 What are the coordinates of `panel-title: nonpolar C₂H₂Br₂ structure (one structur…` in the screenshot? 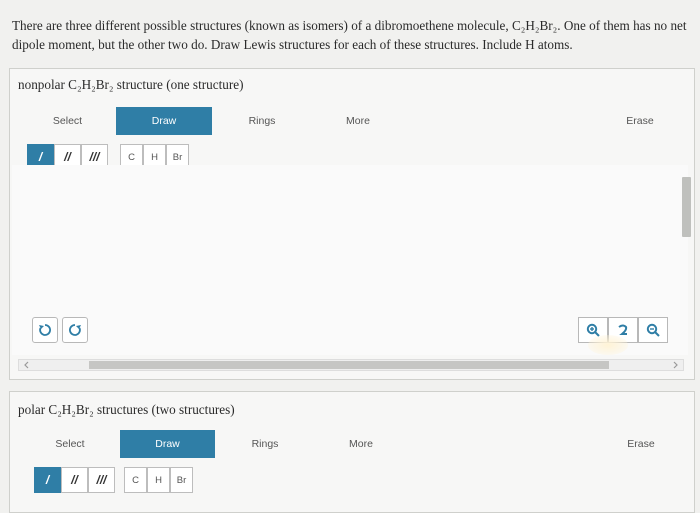 It's located at (131, 84).